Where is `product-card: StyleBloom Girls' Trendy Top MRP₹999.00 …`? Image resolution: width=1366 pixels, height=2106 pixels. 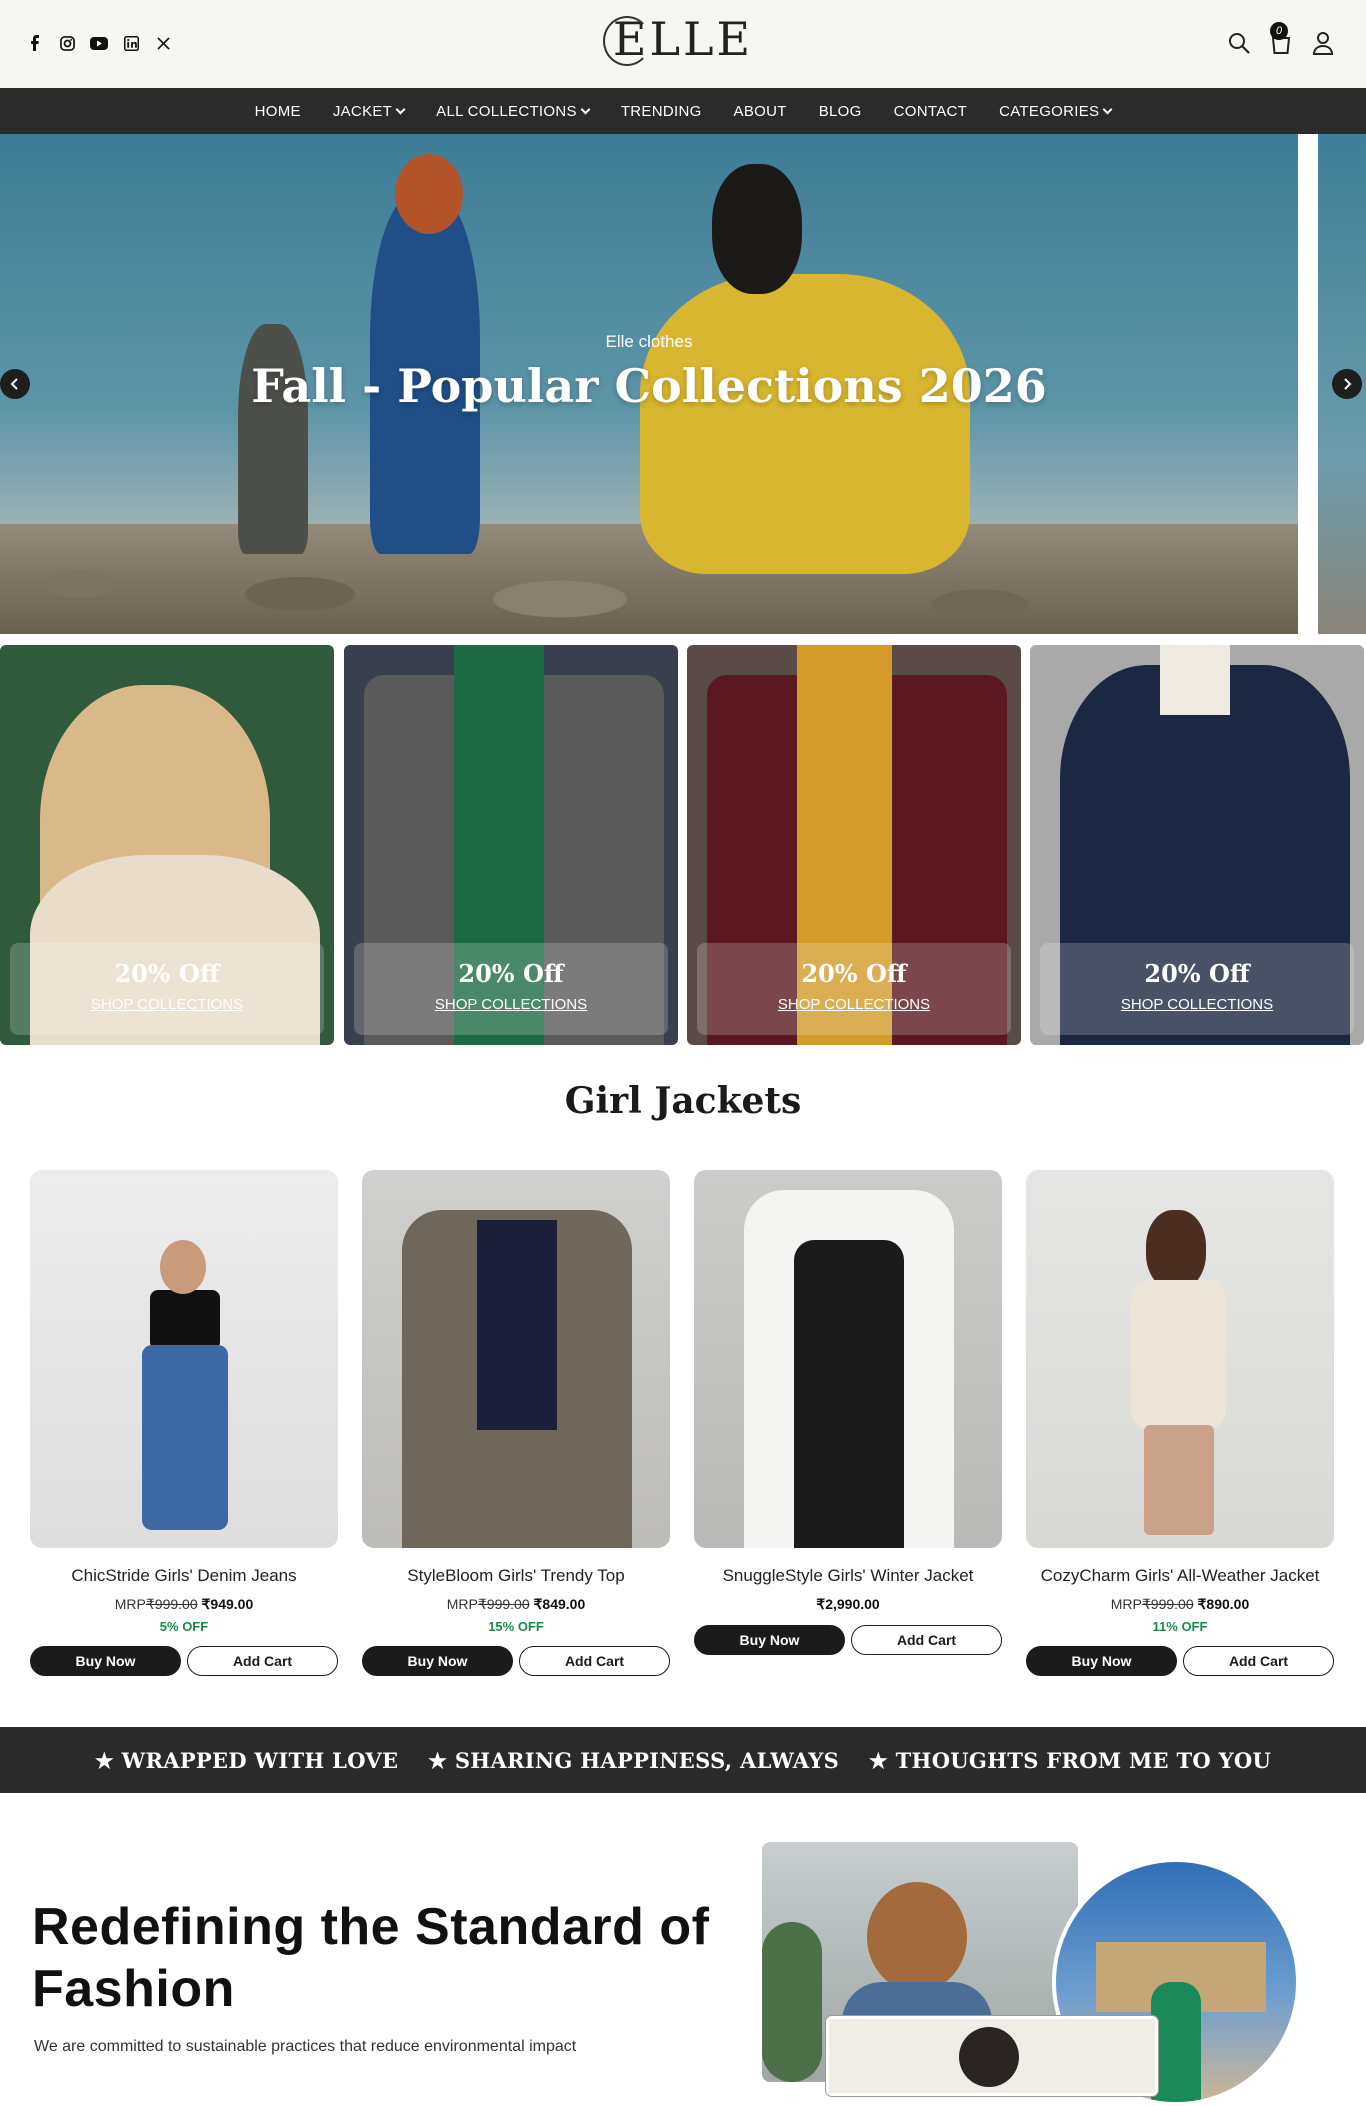
product-card: StyleBloom Girls' Trendy Top MRP₹999.00 … is located at coordinates (516, 1423).